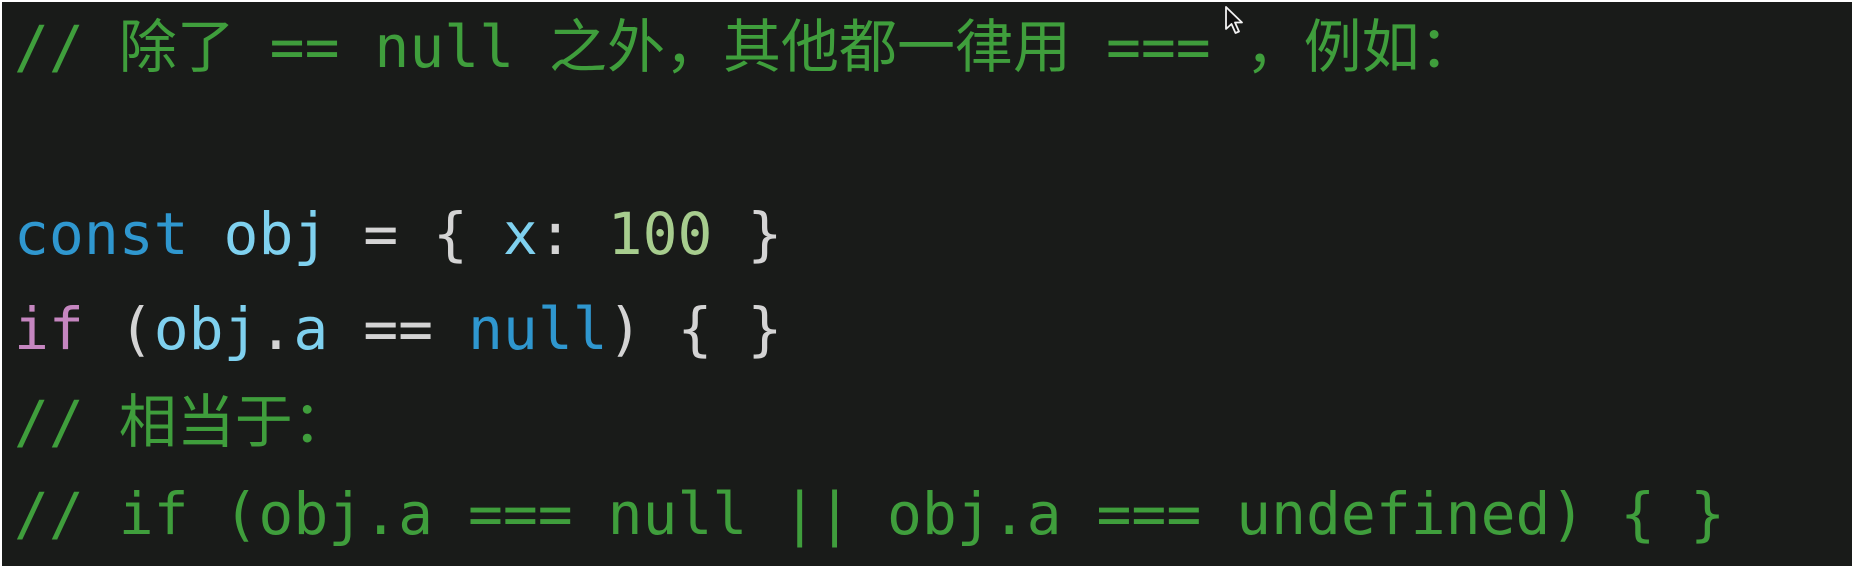  I want to click on code-line-4: if (obj.a == null) { }, so click(398, 329).